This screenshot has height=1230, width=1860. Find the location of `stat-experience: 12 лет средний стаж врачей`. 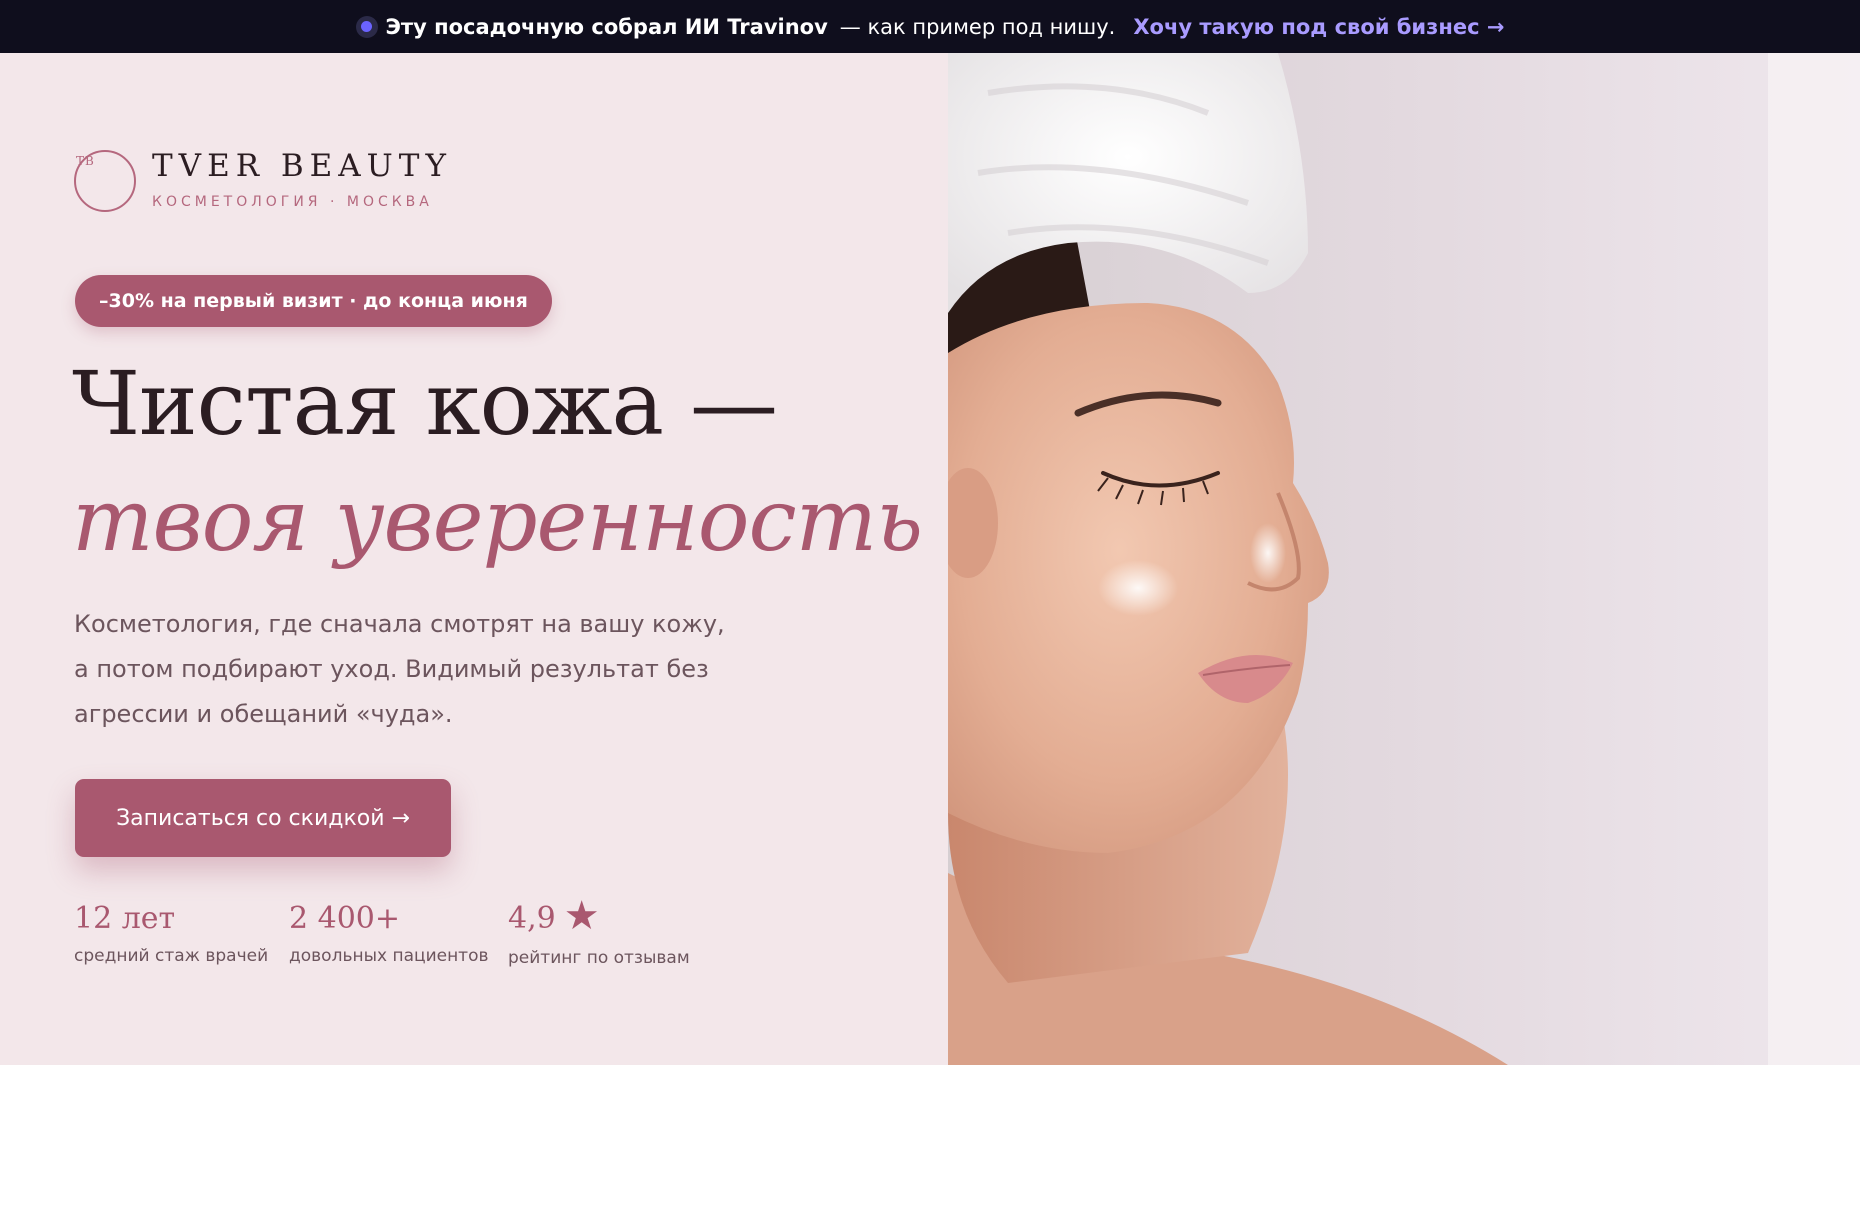

stat-experience: 12 лет средний стаж врачей is located at coordinates (171, 934).